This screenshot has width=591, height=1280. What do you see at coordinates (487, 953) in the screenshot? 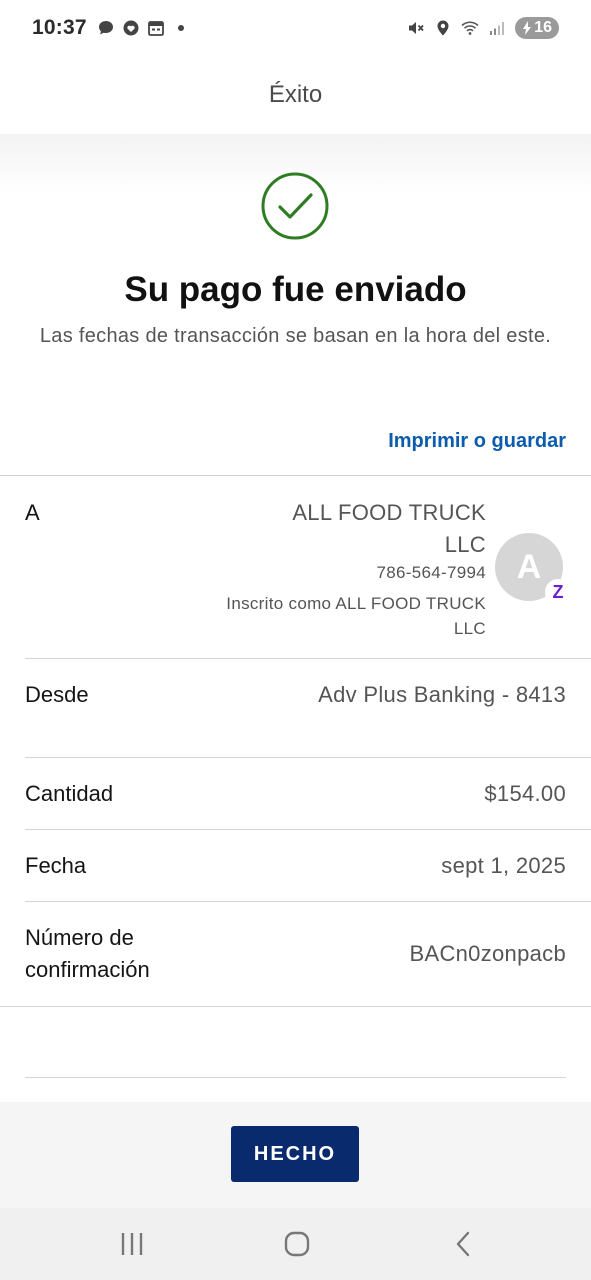
I see `confirmation-number: BACn0zonpacb` at bounding box center [487, 953].